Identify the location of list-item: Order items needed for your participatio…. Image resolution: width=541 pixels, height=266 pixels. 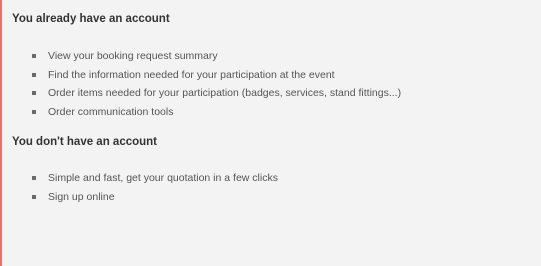
(279, 93).